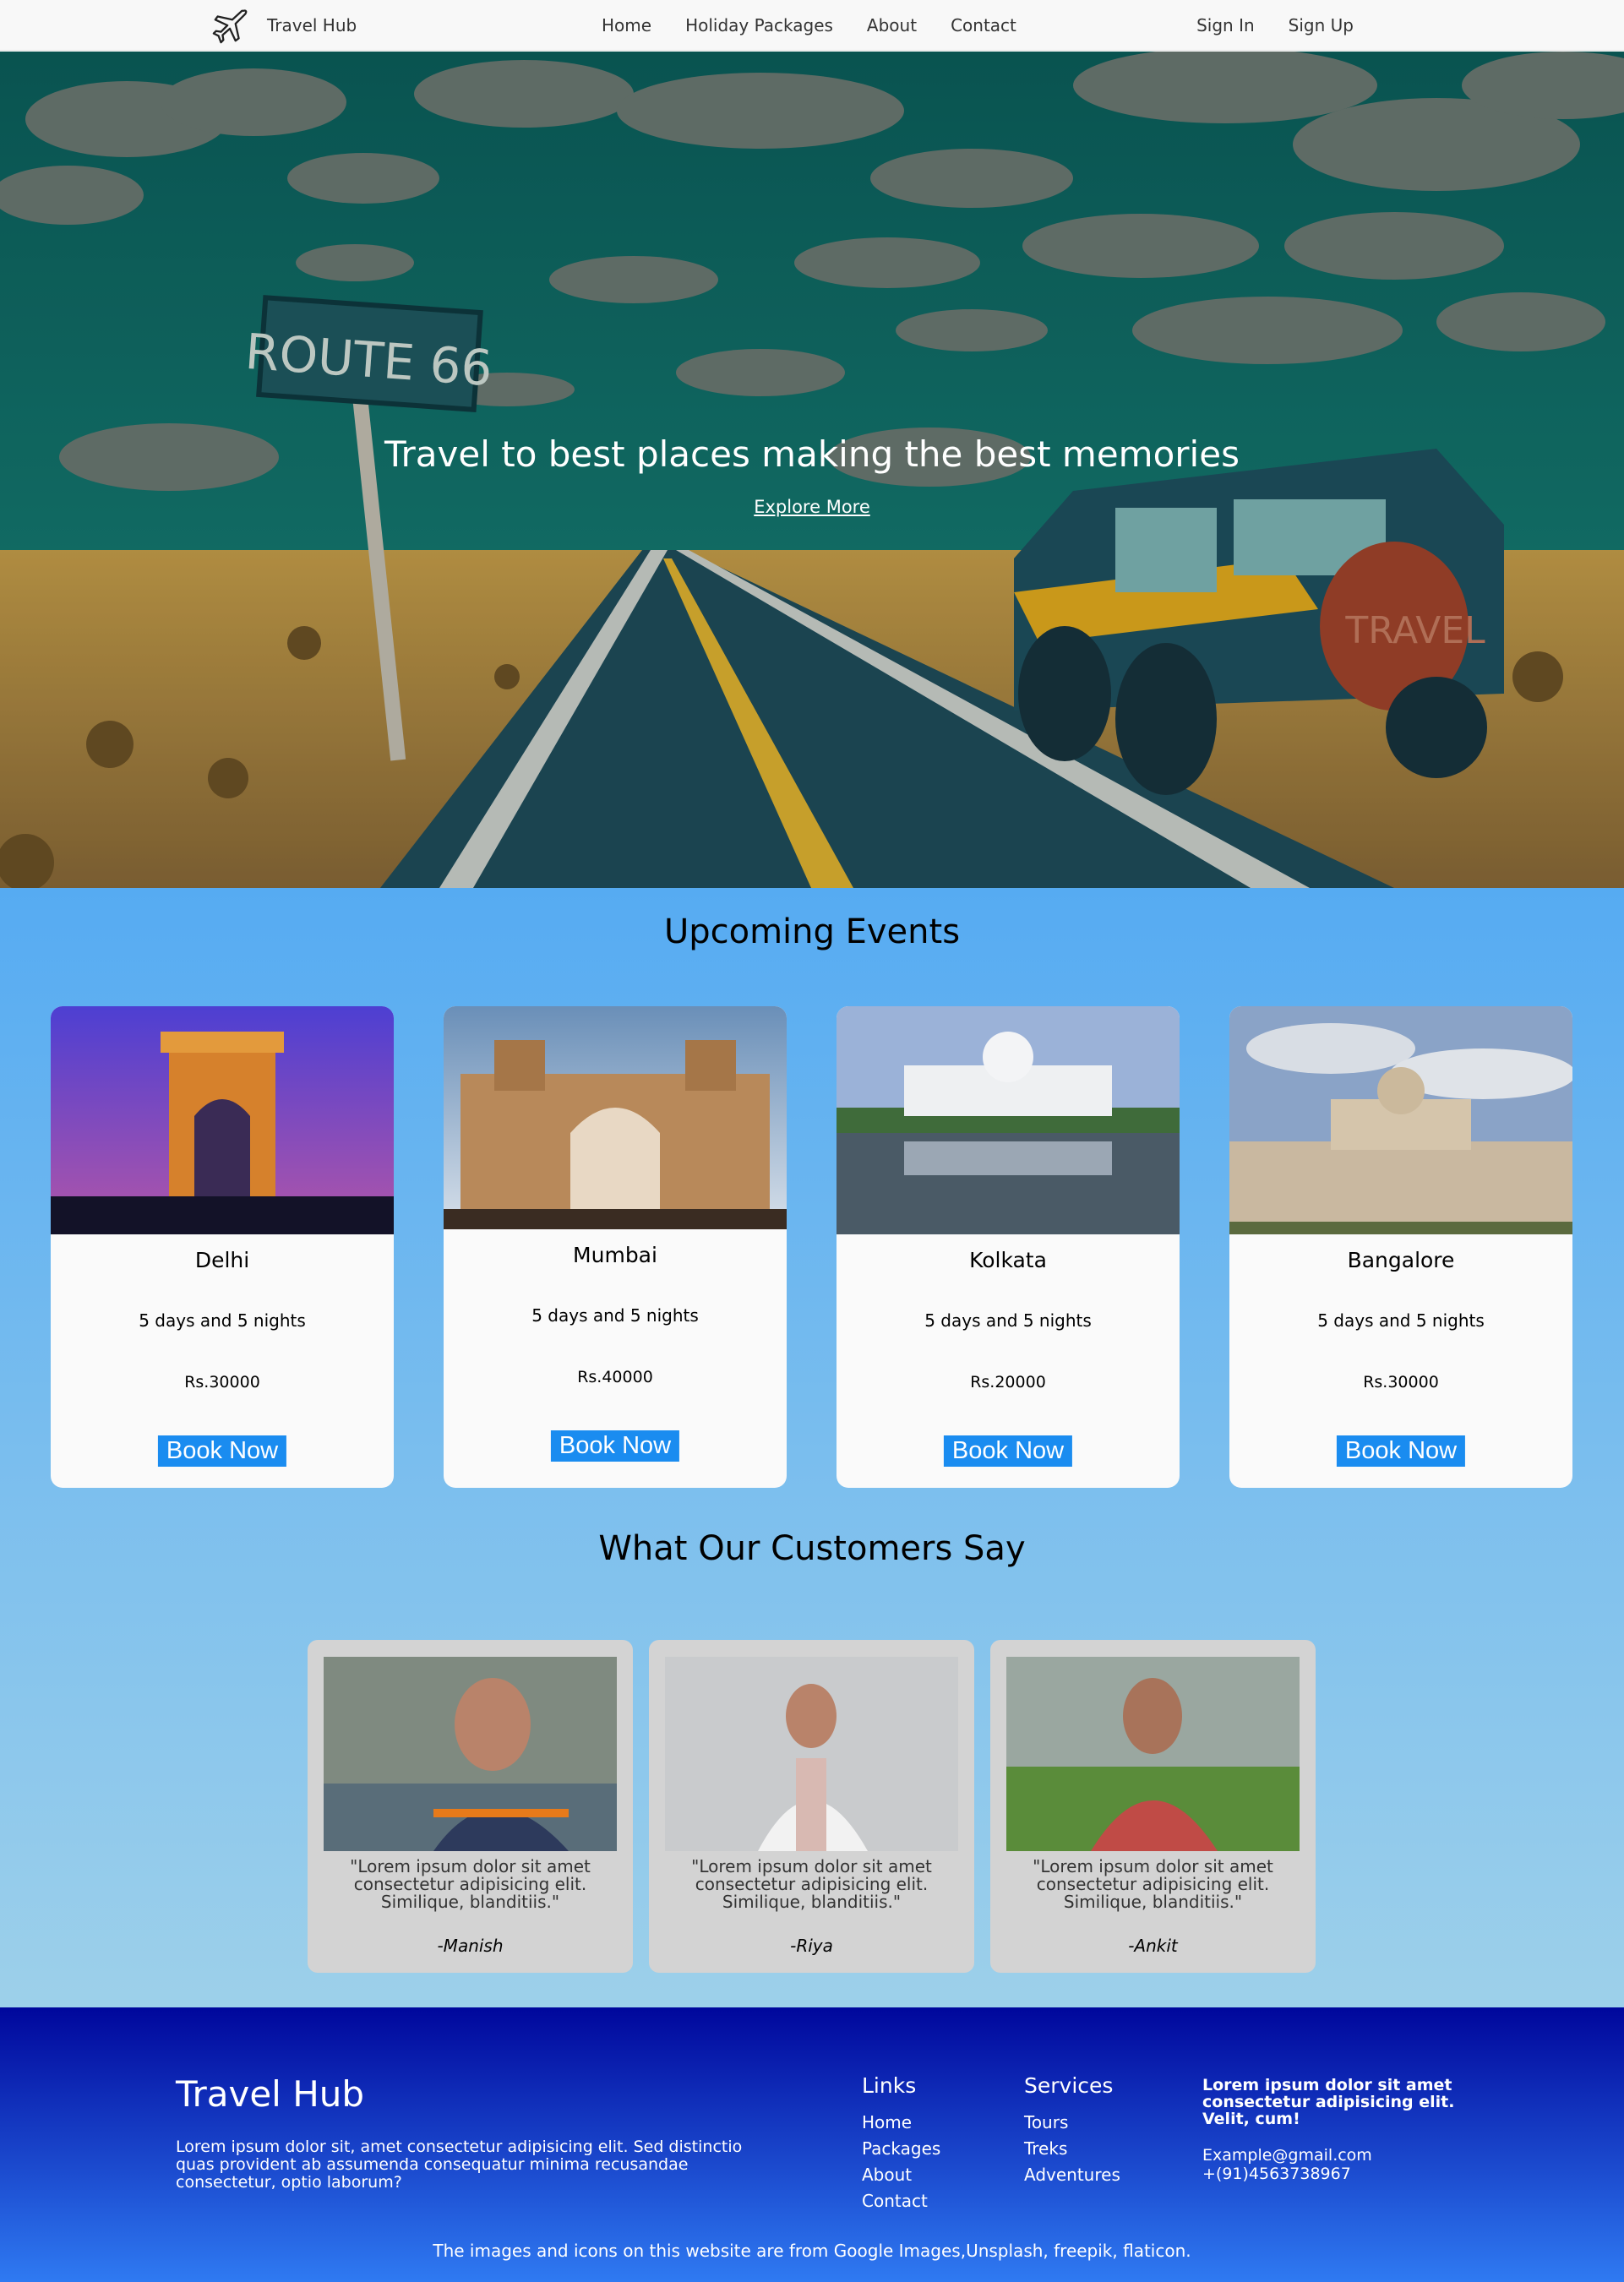 This screenshot has width=1624, height=2282. I want to click on nav-link-home: Home, so click(626, 25).